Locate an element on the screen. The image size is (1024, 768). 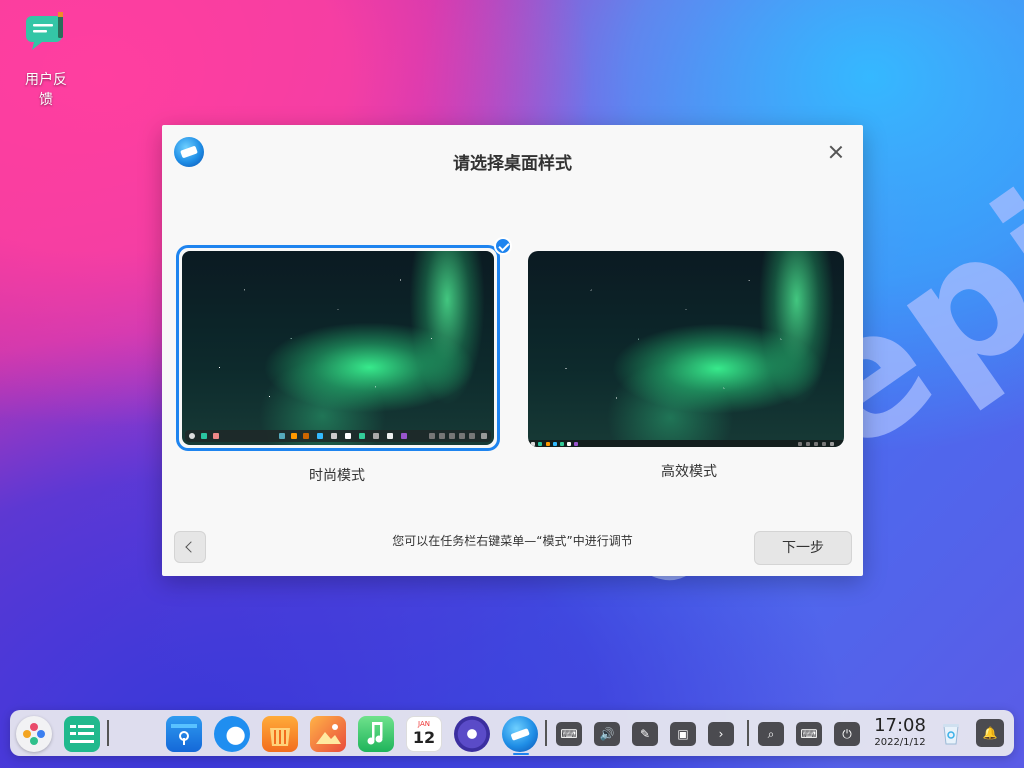
browser-icon is located at coordinates (232, 734).